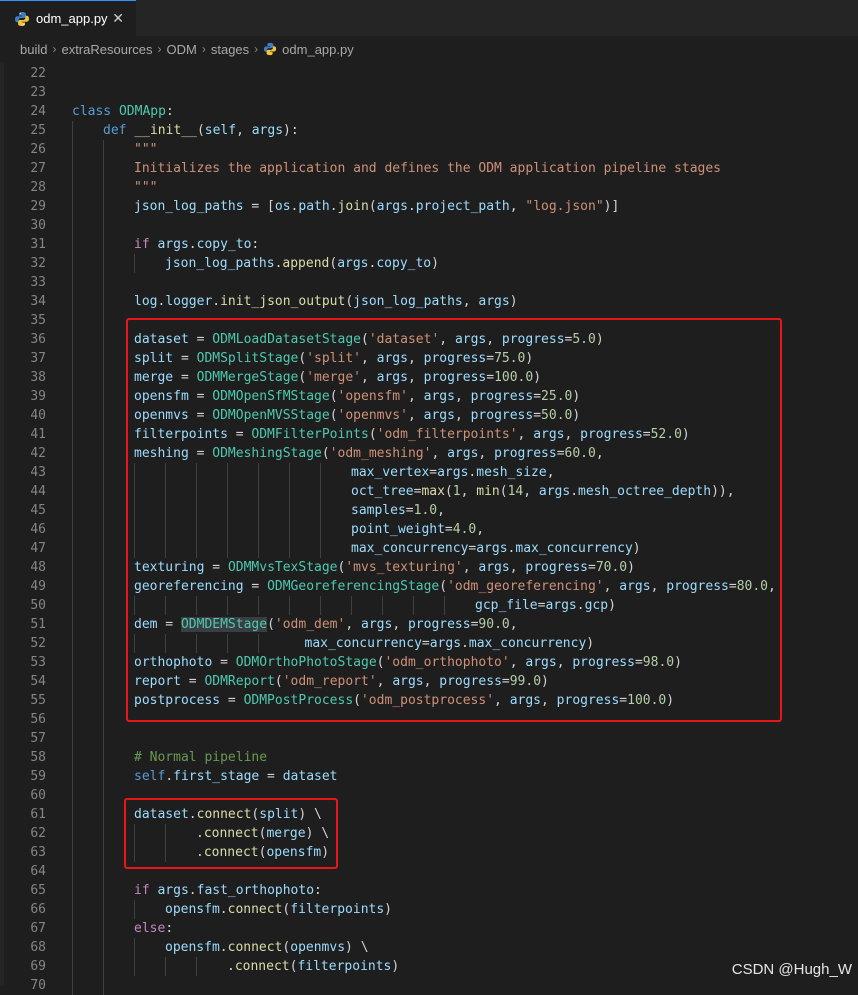  Describe the element at coordinates (118, 18) in the screenshot. I see `close-icon: ✕` at that location.